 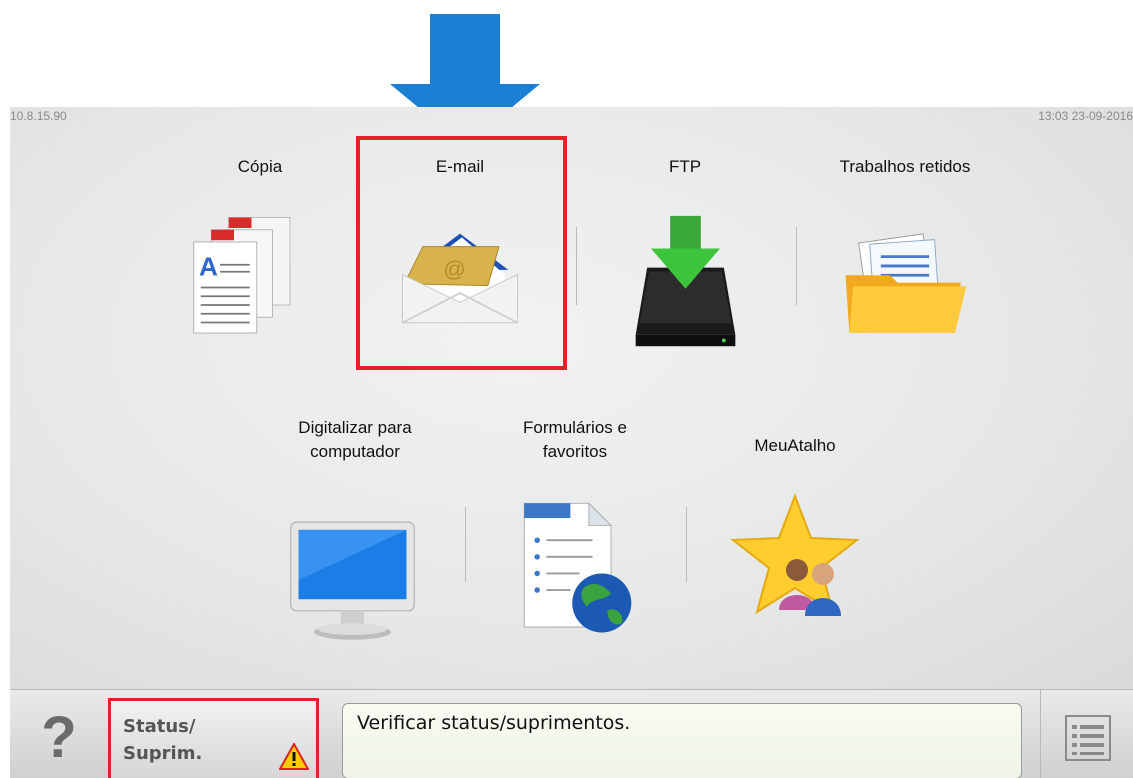 I want to click on tile-copy-label: Cópia, so click(x=260, y=166).